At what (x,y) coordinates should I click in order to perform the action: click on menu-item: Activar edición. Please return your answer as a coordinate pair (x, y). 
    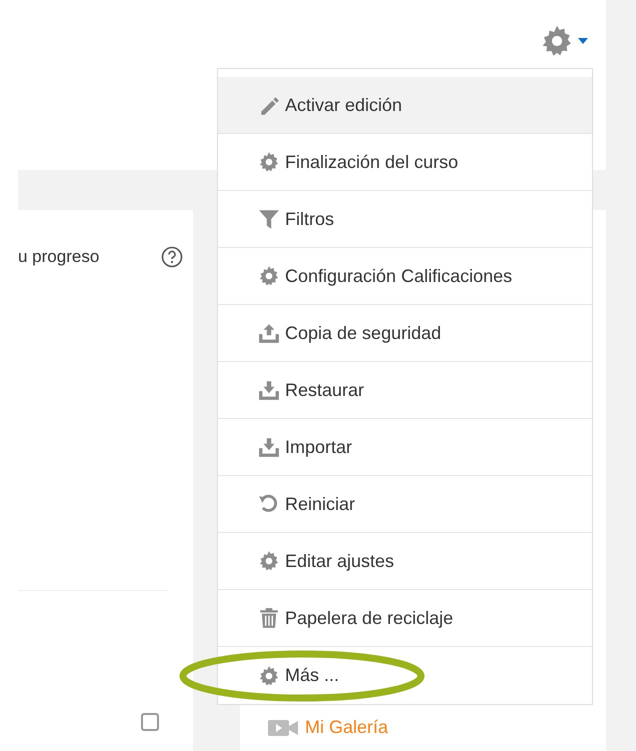
    Looking at the image, I should click on (405, 105).